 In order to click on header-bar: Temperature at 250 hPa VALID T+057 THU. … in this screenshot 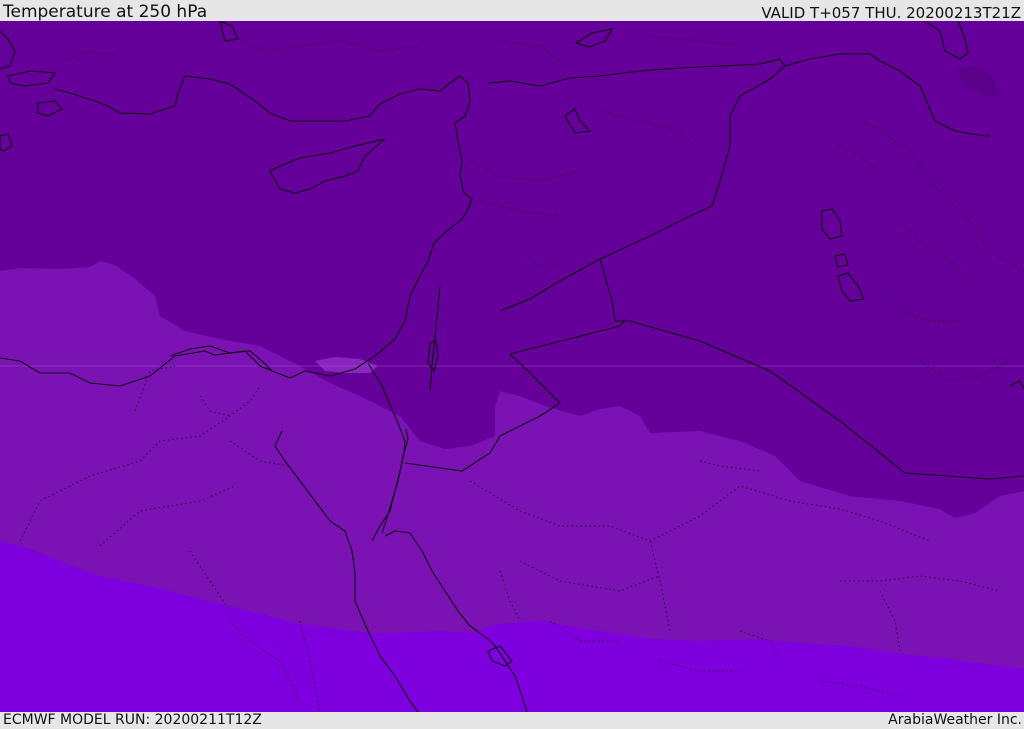, I will do `click(512, 10)`.